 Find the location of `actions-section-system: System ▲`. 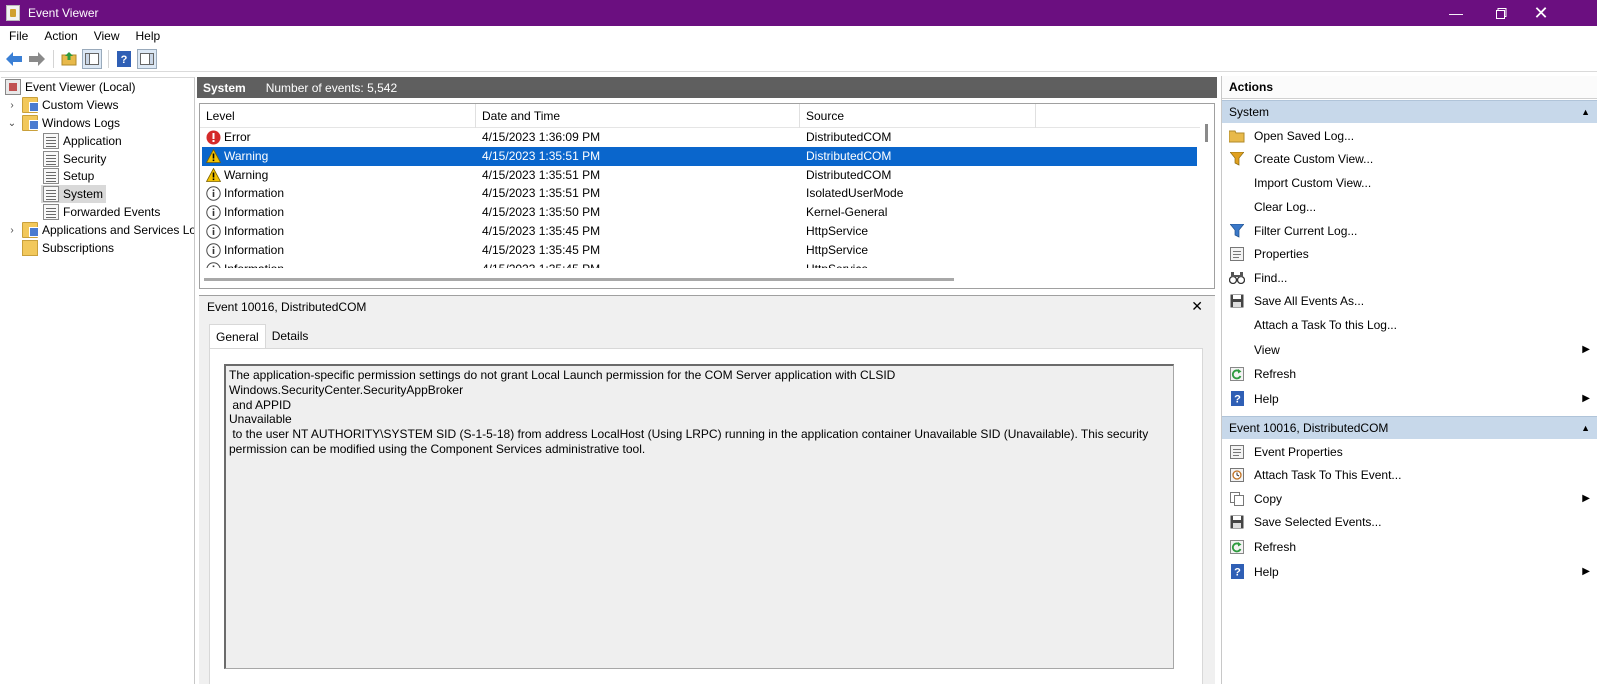

actions-section-system: System ▲ is located at coordinates (1409, 111).